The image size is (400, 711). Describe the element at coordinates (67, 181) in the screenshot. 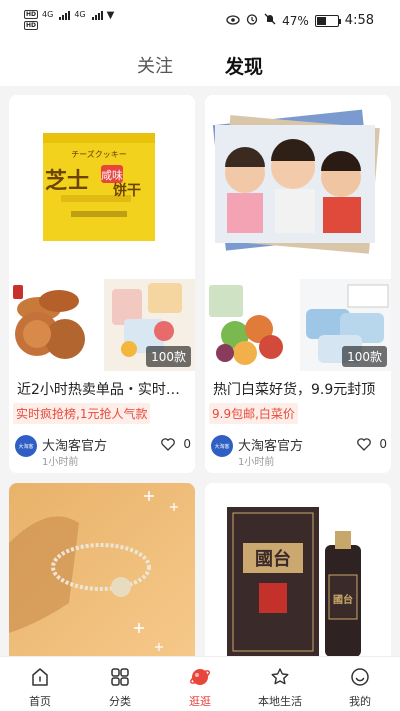

I see `cookie-box-name: 芝士` at that location.